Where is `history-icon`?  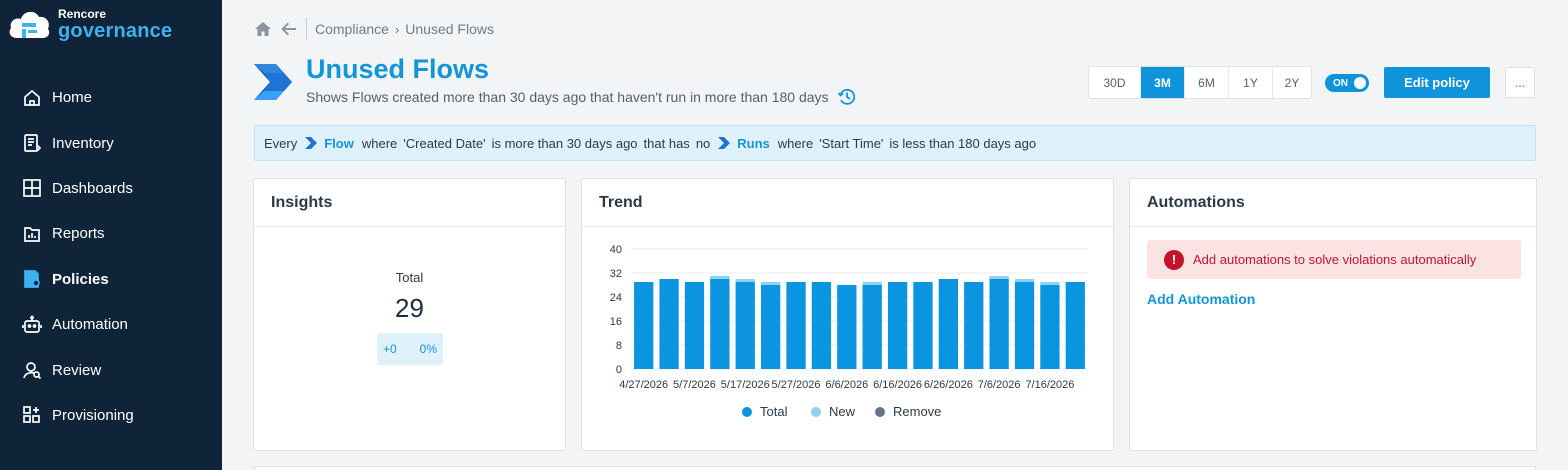 history-icon is located at coordinates (847, 97).